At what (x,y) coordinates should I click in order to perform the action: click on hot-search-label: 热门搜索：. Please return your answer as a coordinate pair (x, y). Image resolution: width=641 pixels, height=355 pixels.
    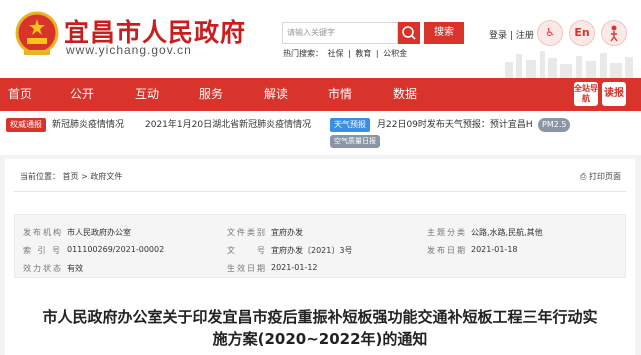
    Looking at the image, I should click on (303, 53).